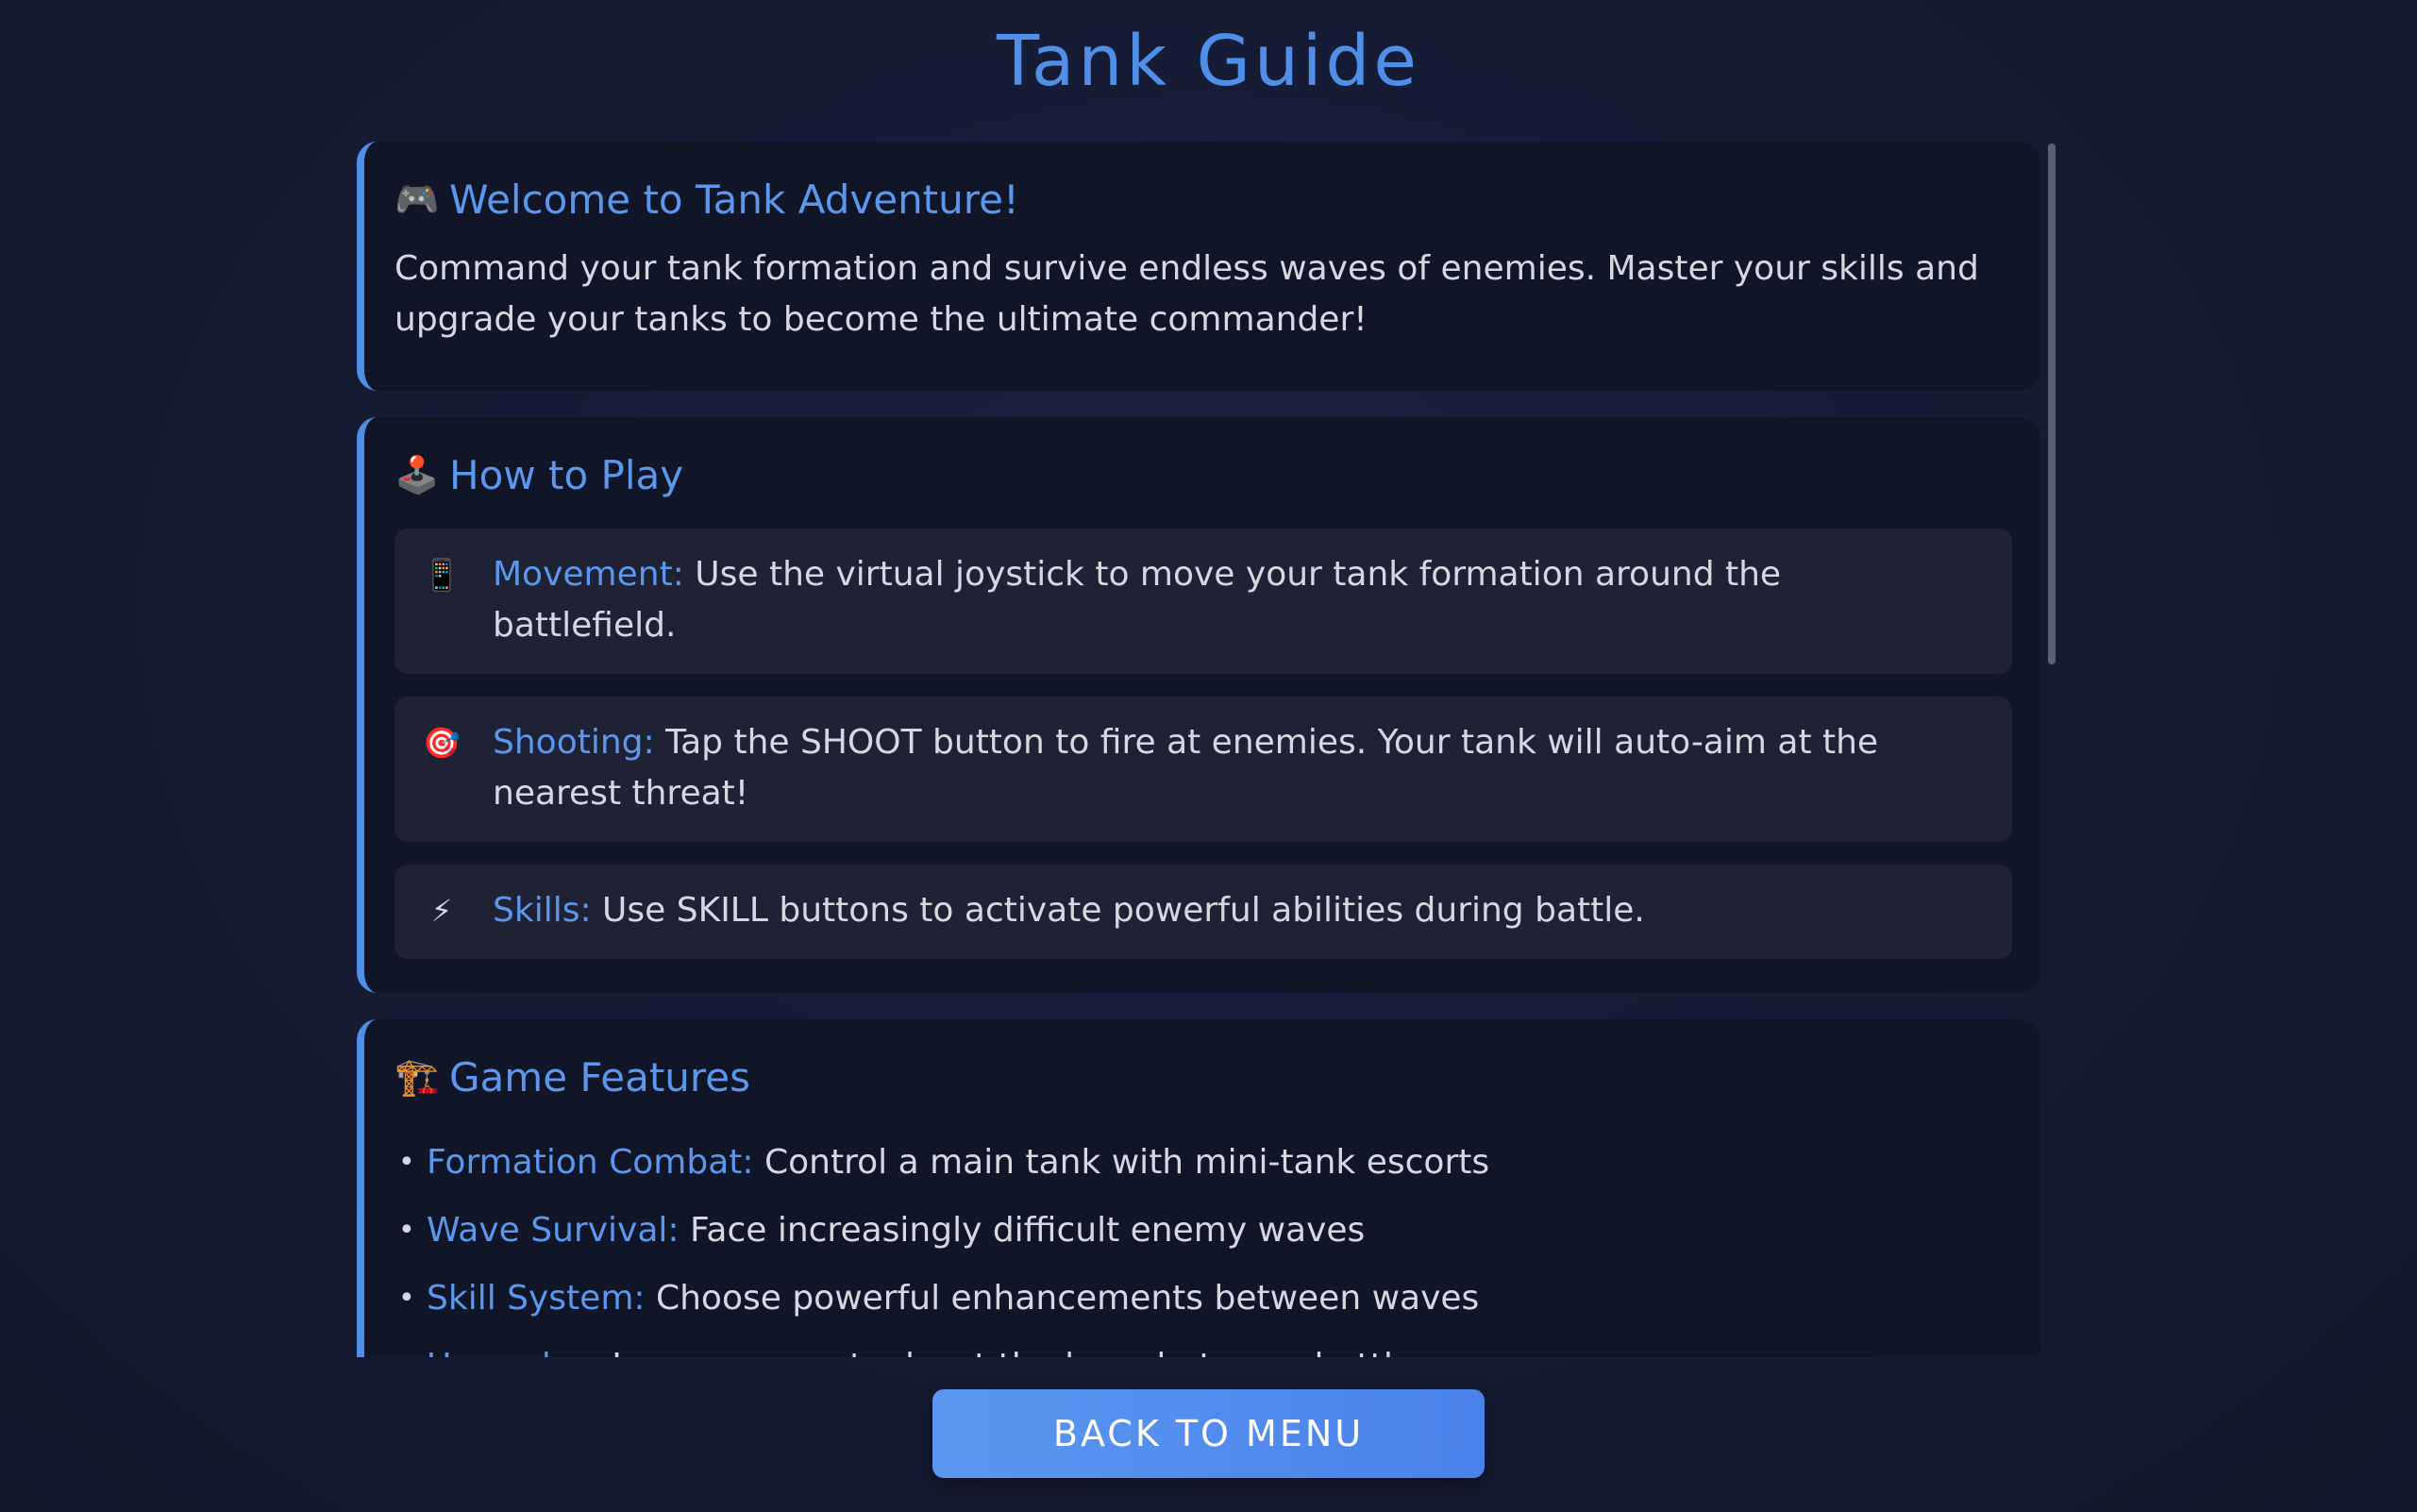 Image resolution: width=2417 pixels, height=1512 pixels. I want to click on step-label: Shooting:, so click(574, 742).